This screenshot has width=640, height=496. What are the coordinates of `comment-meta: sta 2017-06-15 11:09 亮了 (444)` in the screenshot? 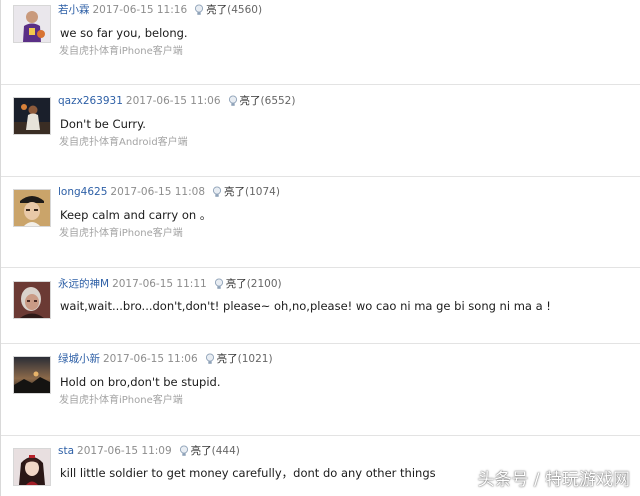 It's located at (149, 451).